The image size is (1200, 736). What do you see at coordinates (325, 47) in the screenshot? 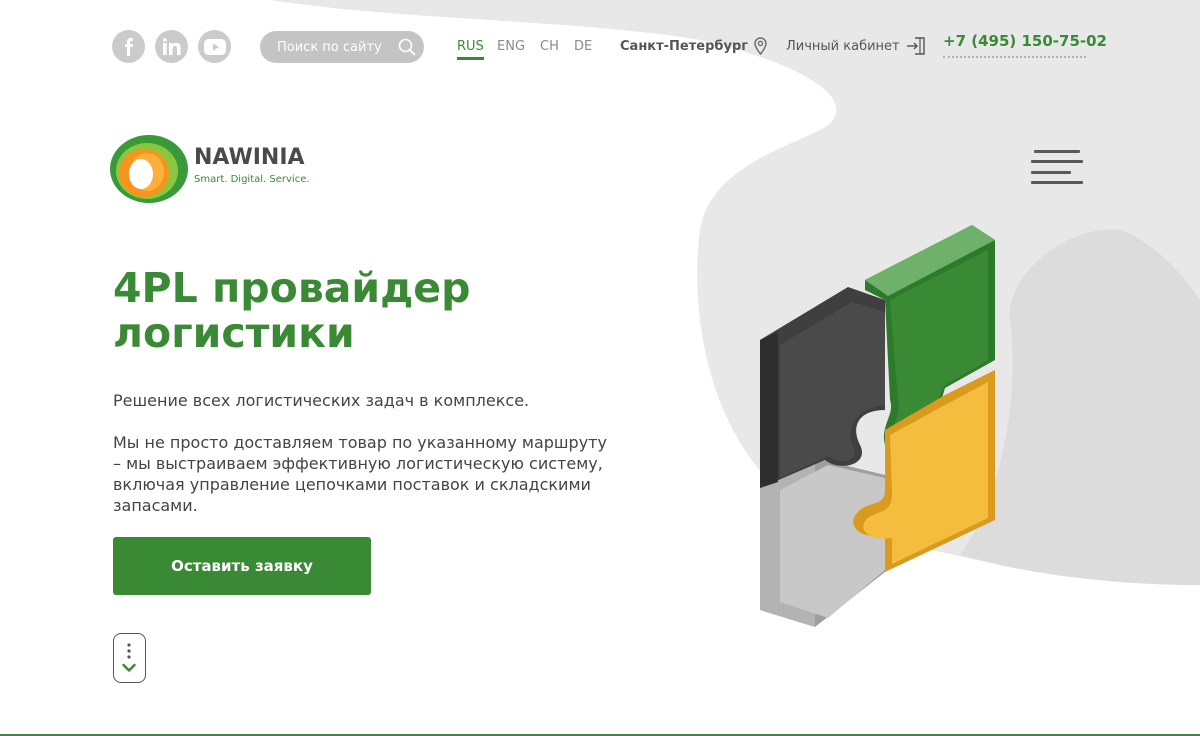
I see `search-input` at bounding box center [325, 47].